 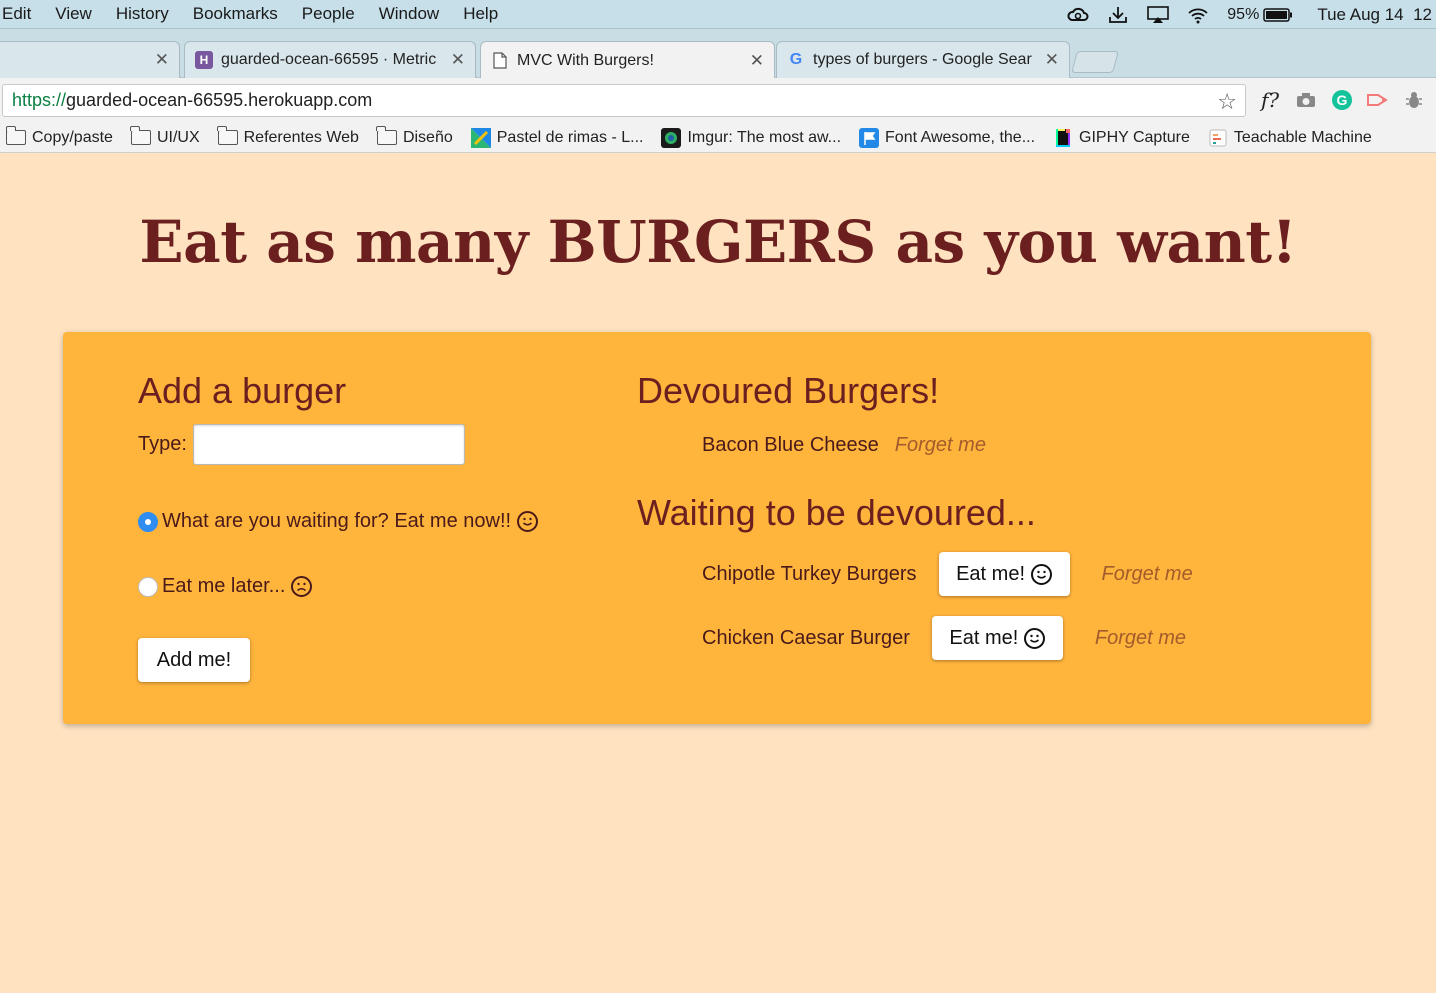 I want to click on tab-heroku-metrics: H guarded-ocean-66595 · Metric ✕, so click(x=330, y=59).